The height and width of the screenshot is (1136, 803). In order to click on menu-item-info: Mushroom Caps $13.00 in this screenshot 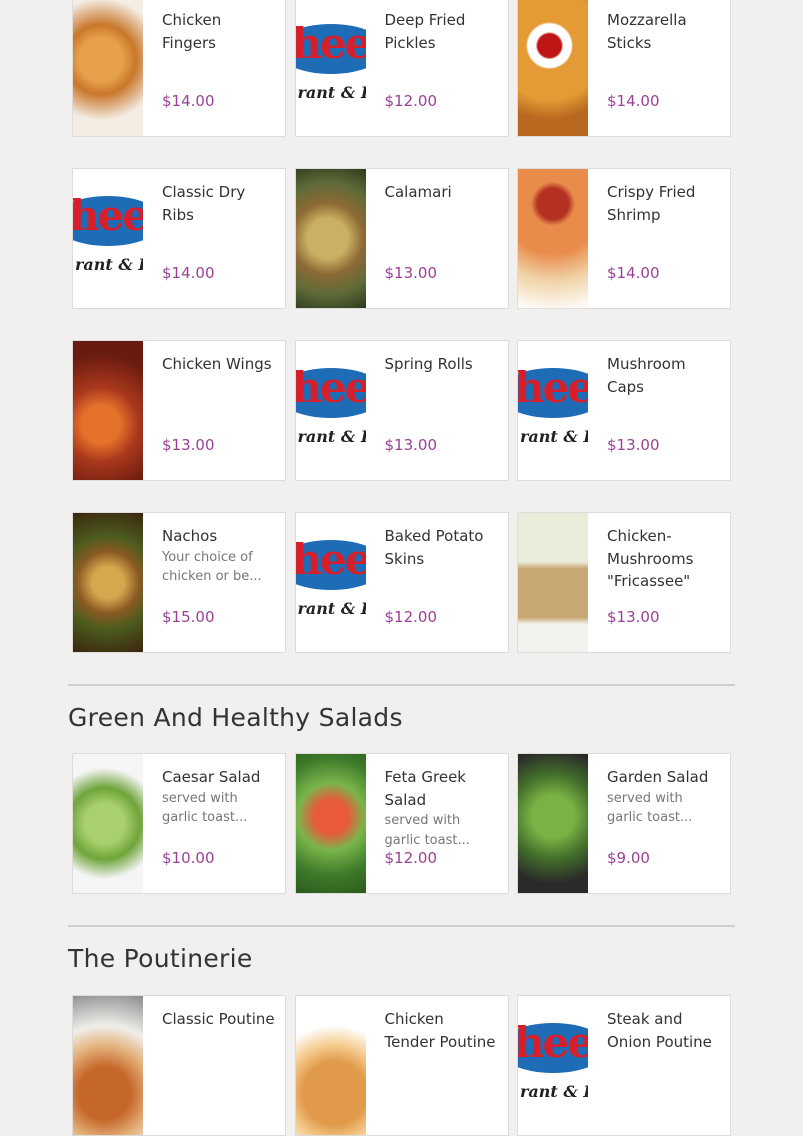, I will do `click(659, 410)`.